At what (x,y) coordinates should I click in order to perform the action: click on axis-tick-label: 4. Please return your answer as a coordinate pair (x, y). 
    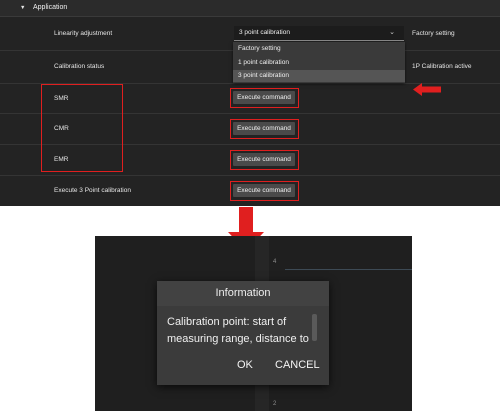
    Looking at the image, I should click on (275, 262).